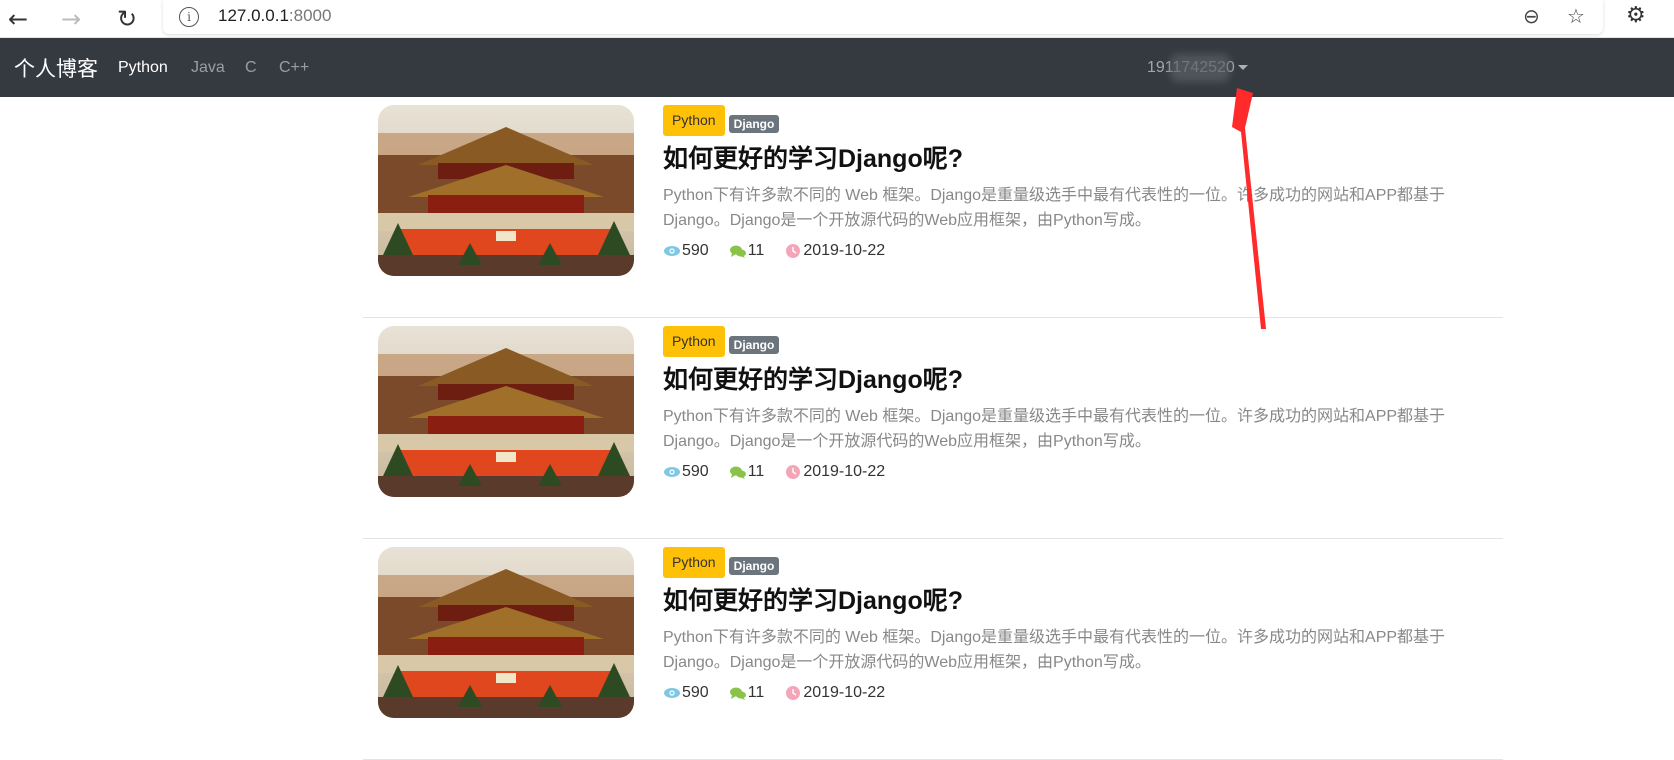  I want to click on nav-link-python: Python, so click(143, 68).